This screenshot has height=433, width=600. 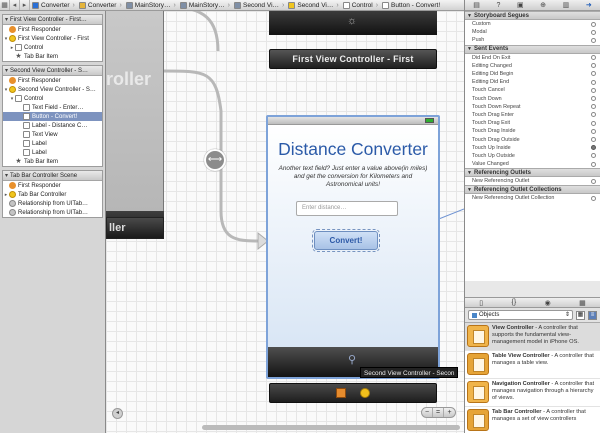 I want to click on connection-row: Touch Down, so click(x=532, y=99).